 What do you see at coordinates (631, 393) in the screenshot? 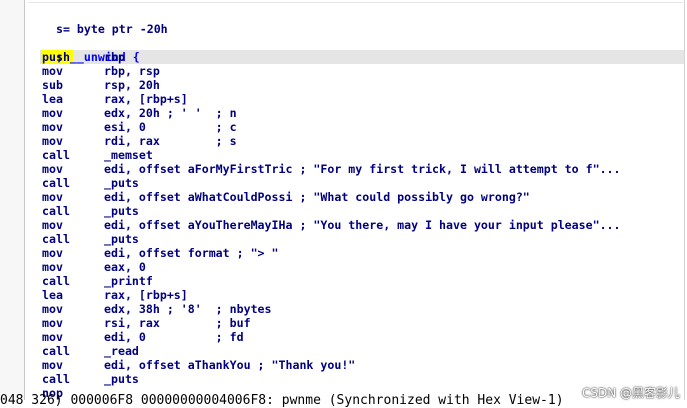
I see `watermark: CSDN @黑客影儿` at bounding box center [631, 393].